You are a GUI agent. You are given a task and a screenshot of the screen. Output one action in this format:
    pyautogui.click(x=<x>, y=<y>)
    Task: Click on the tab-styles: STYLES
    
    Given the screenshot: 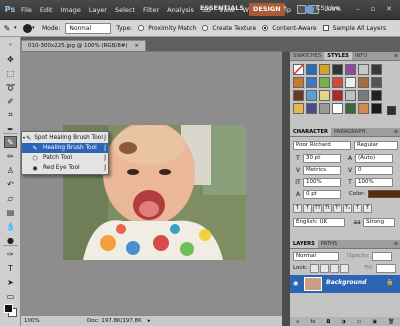 What is the action you would take?
    pyautogui.click(x=338, y=56)
    